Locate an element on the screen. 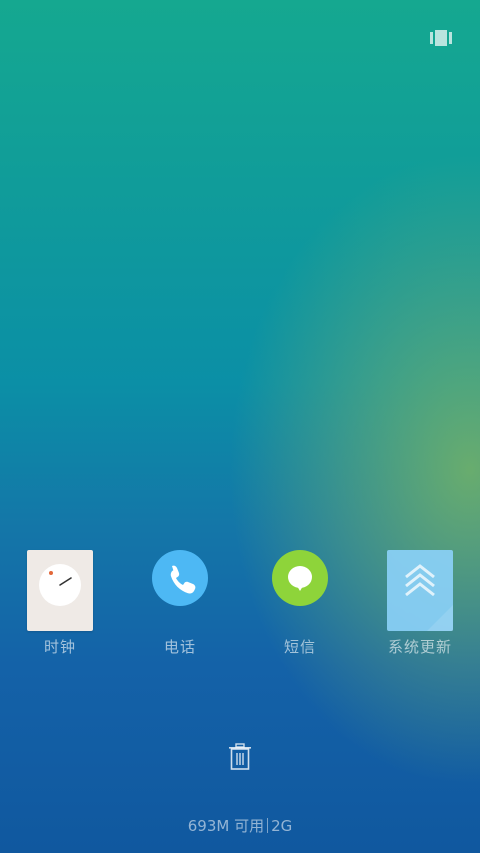 The height and width of the screenshot is (853, 480). system-update-icon is located at coordinates (420, 590).